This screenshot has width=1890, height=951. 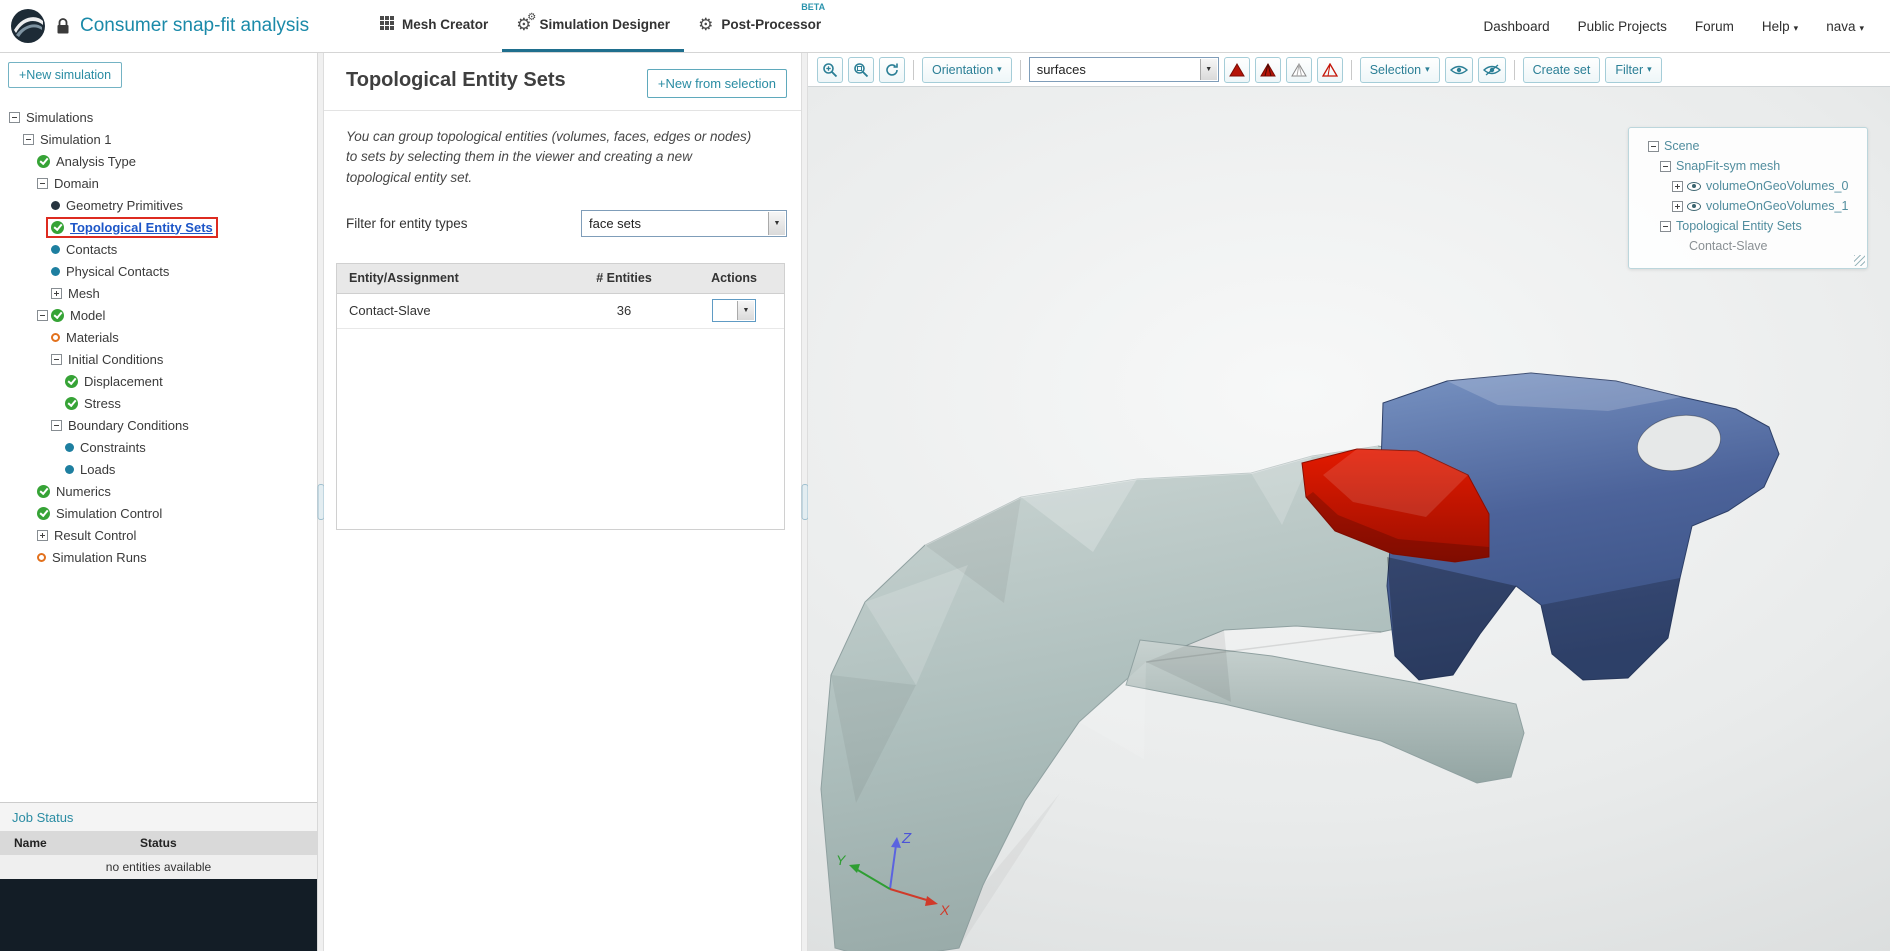 What do you see at coordinates (158, 557) in the screenshot?
I see `tree-item: Simulation Runs` at bounding box center [158, 557].